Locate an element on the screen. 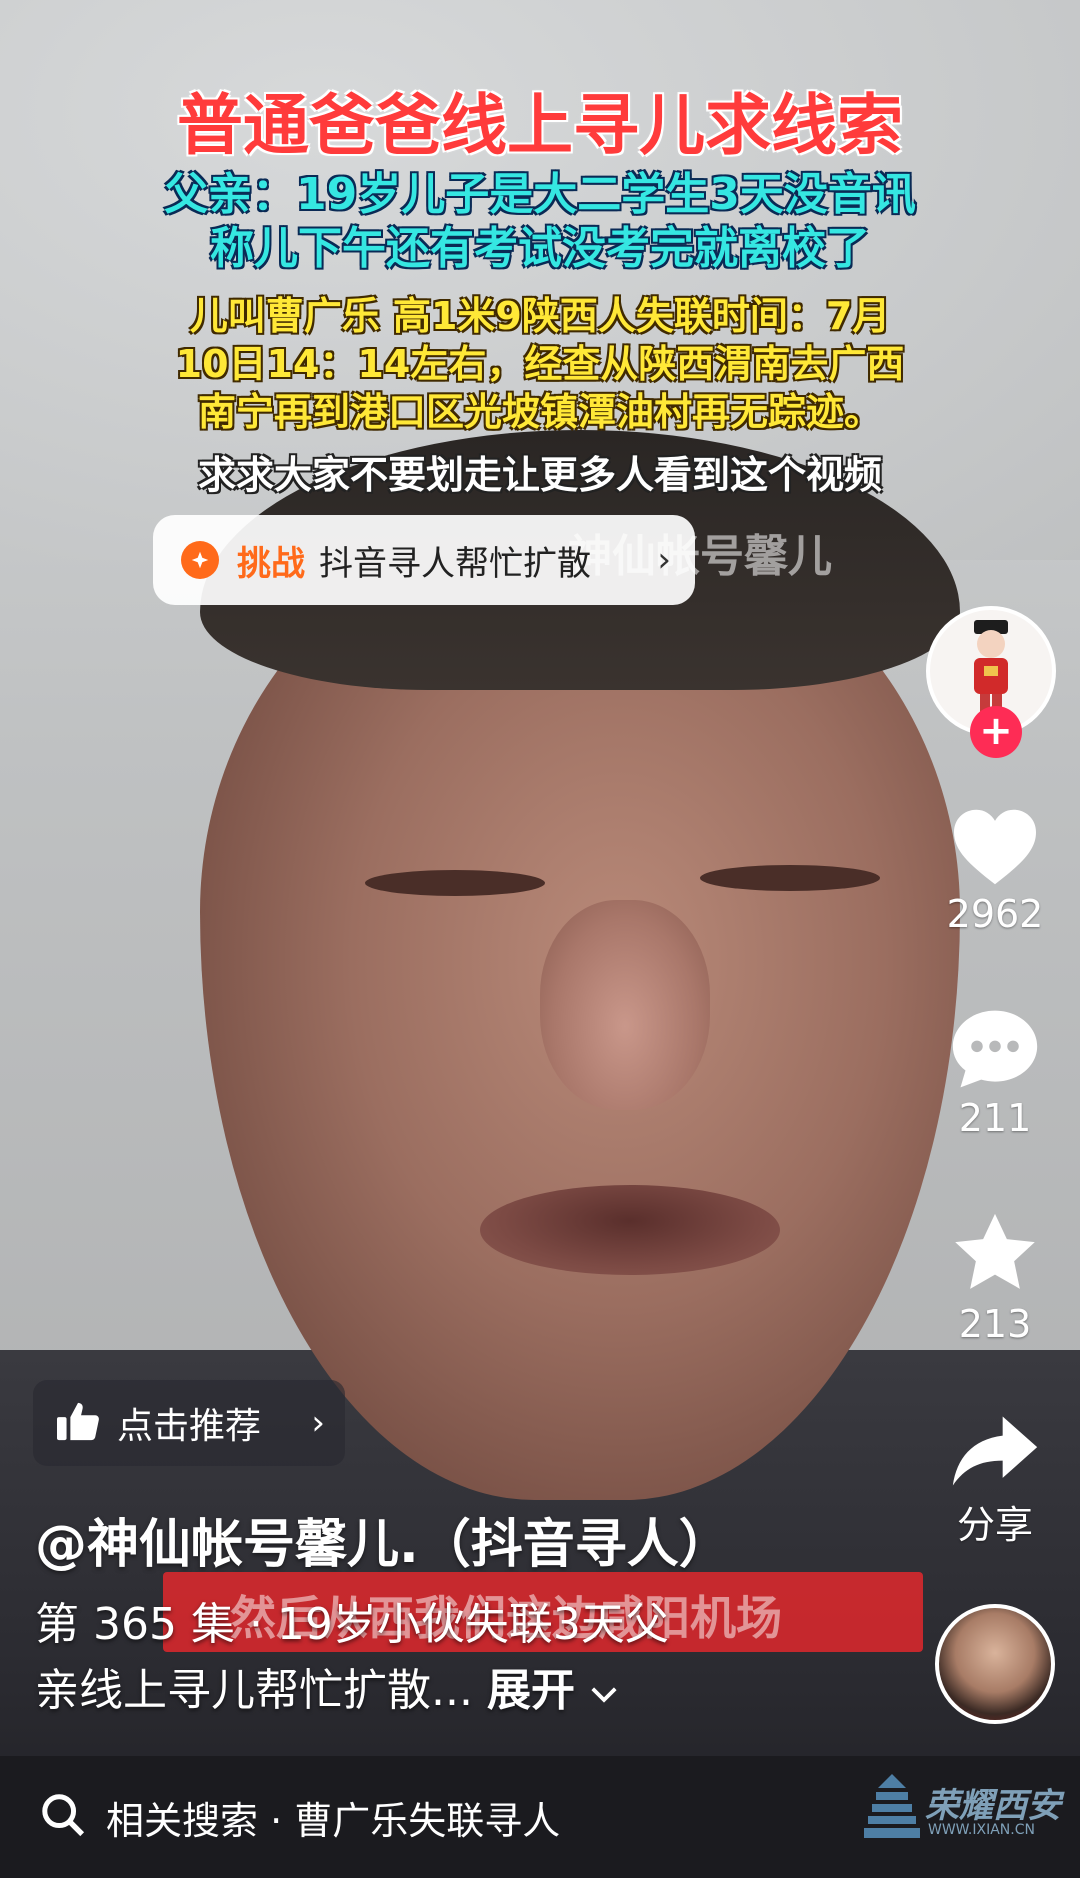 This screenshot has height=1878, width=1080. expand-button: 展开 is located at coordinates (531, 1690).